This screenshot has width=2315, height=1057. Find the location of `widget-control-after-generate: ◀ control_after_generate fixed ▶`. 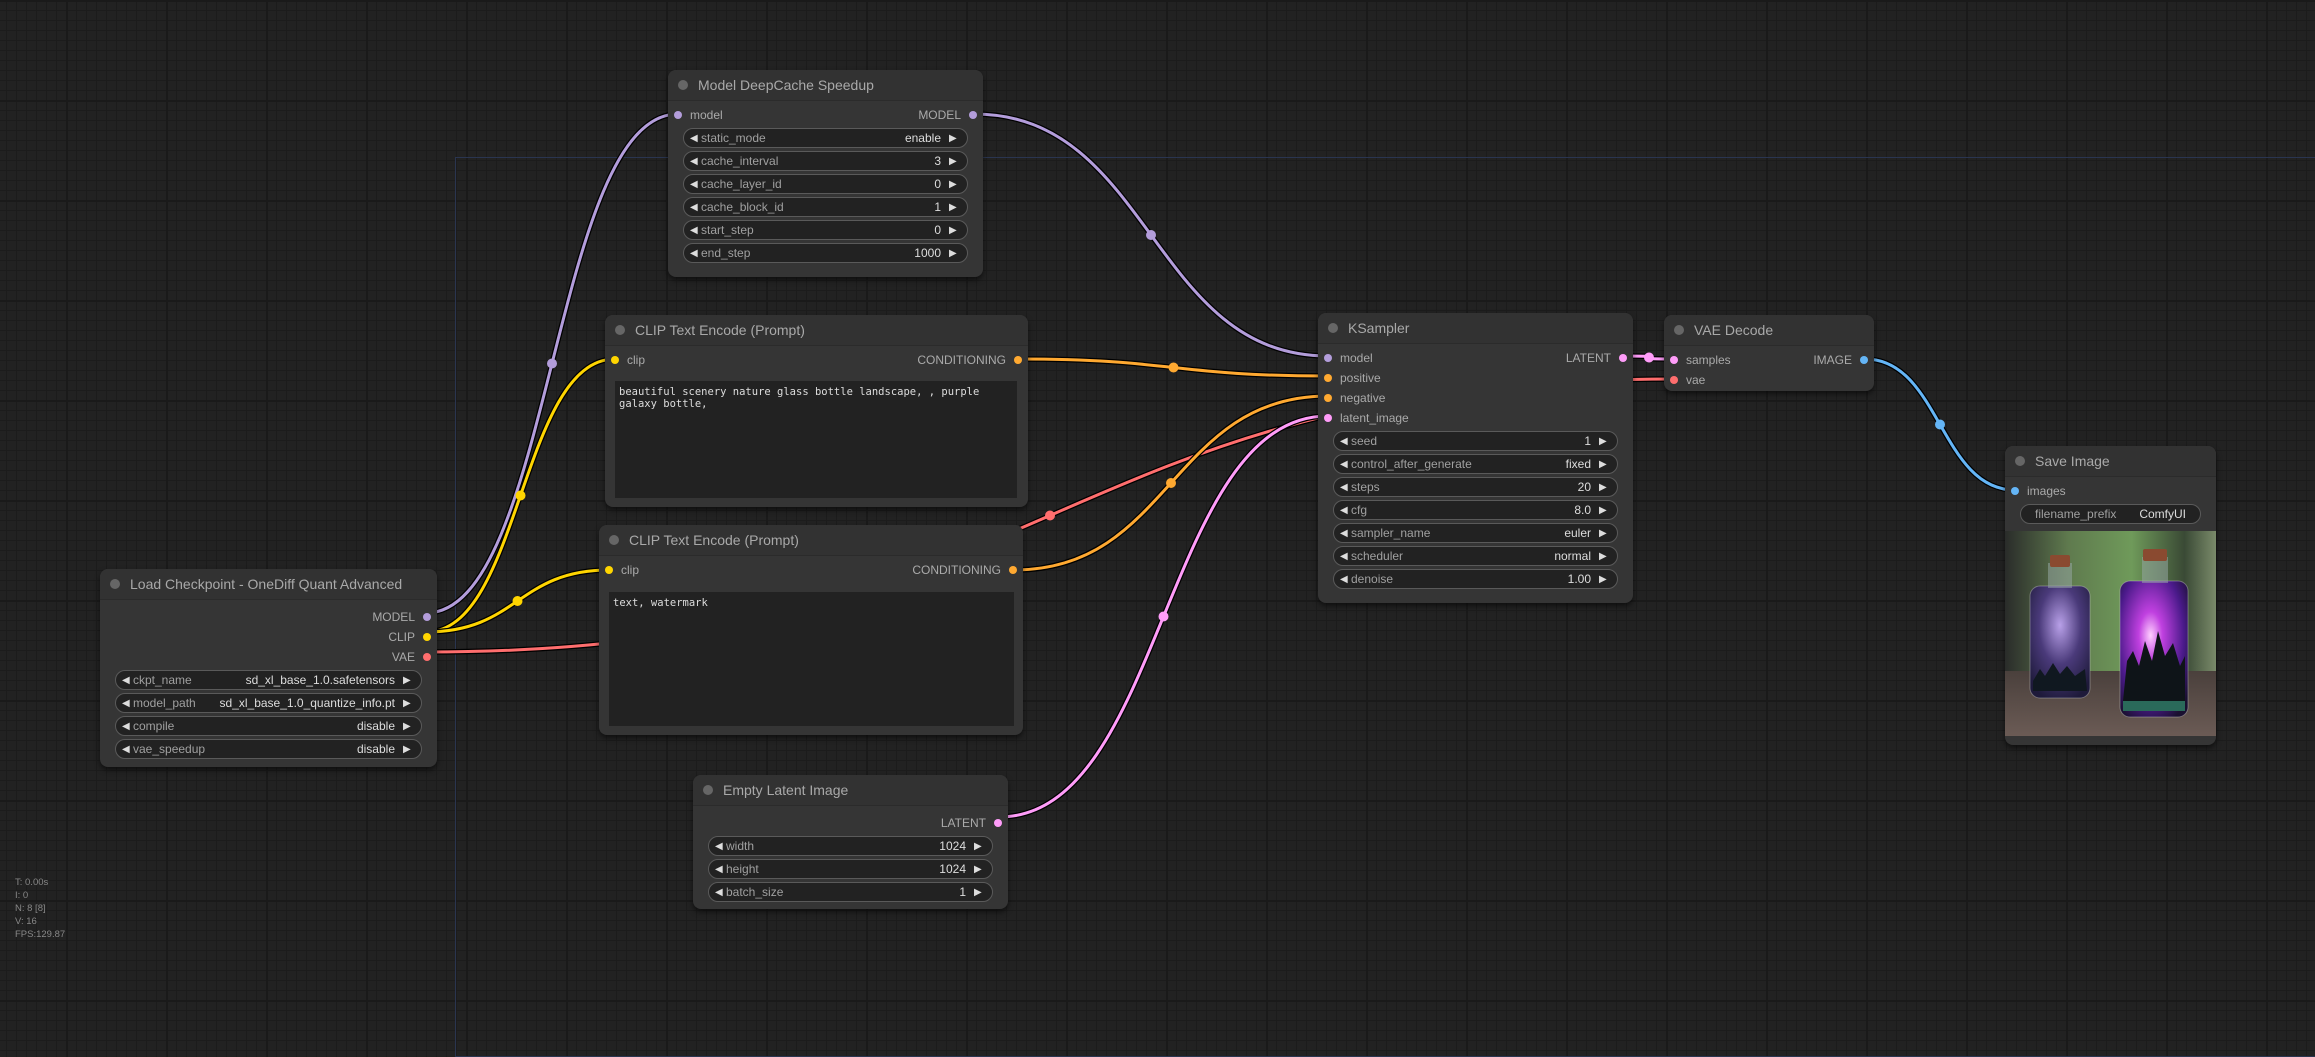

widget-control-after-generate: ◀ control_after_generate fixed ▶ is located at coordinates (1475, 464).